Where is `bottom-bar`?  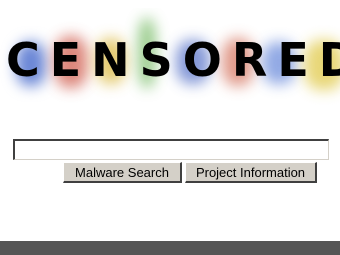 bottom-bar is located at coordinates (170, 248).